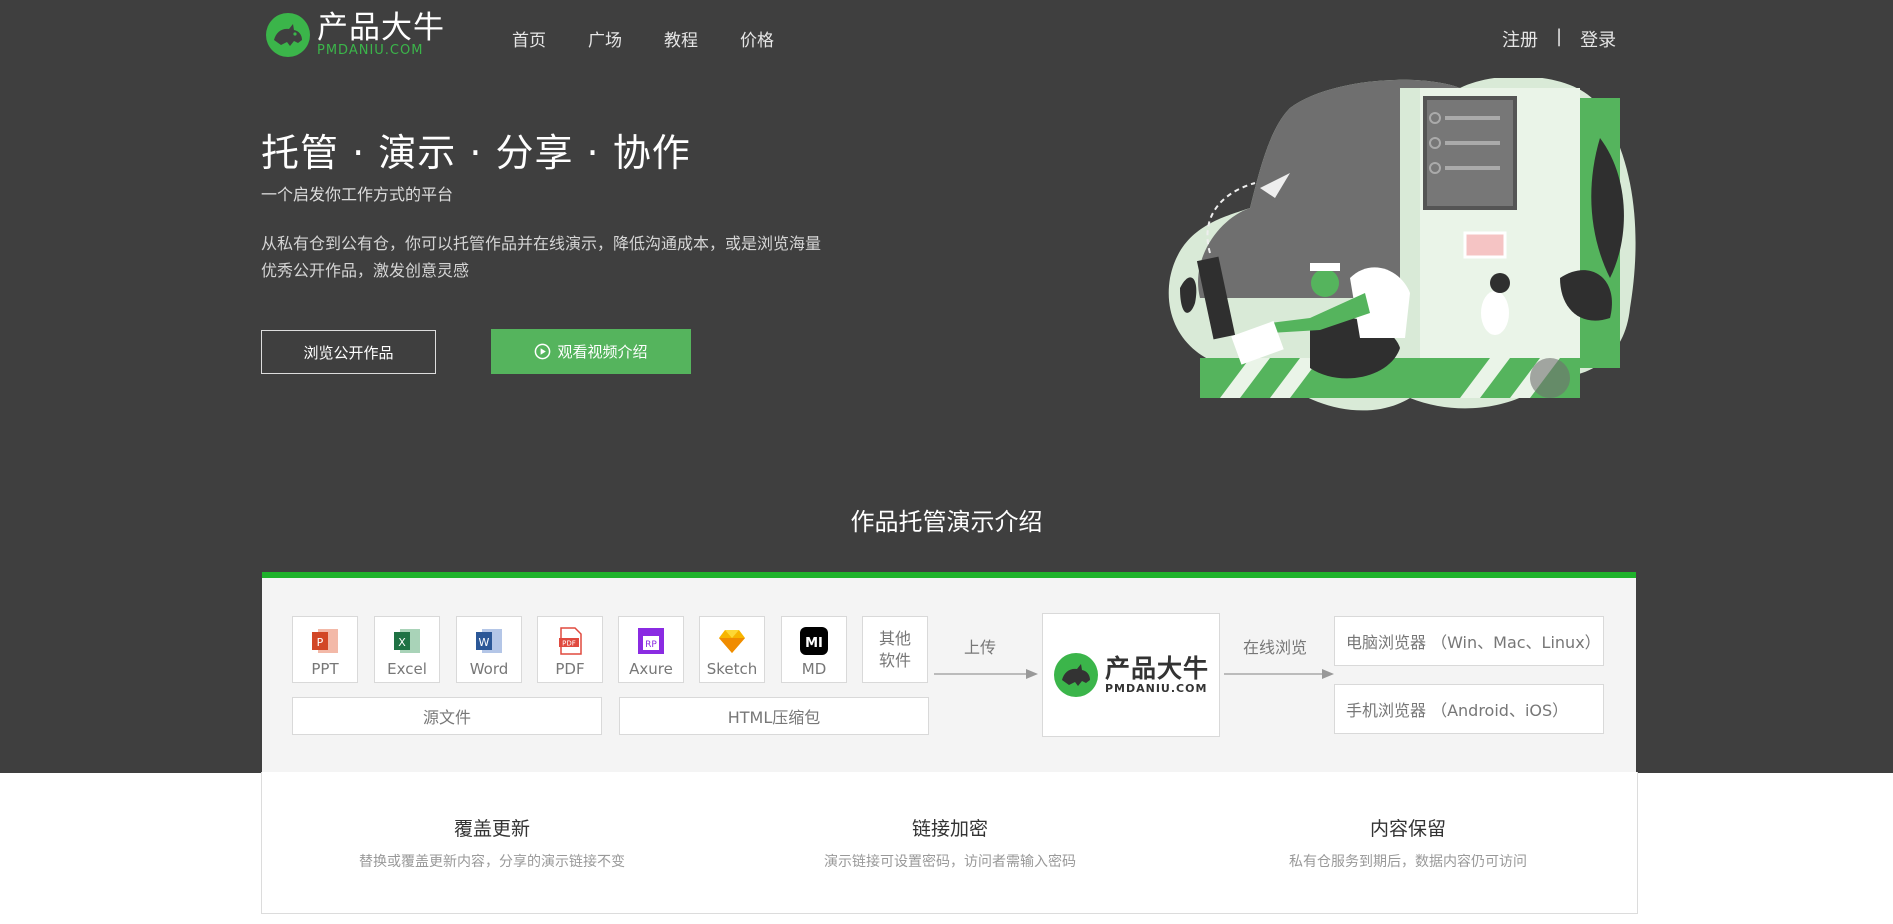 The width and height of the screenshot is (1893, 924). What do you see at coordinates (1520, 39) in the screenshot?
I see `register-link: 注册` at bounding box center [1520, 39].